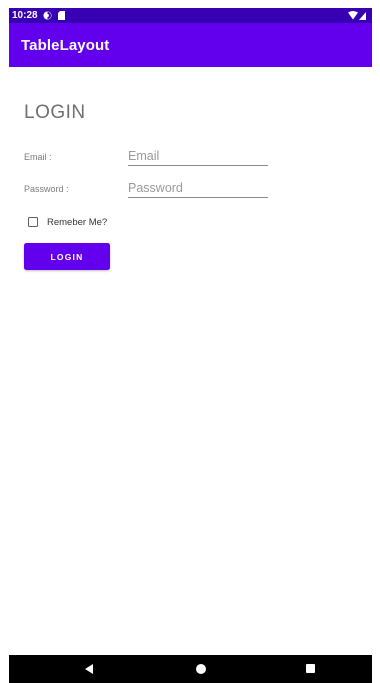 The width and height of the screenshot is (380, 683). Describe the element at coordinates (33, 222) in the screenshot. I see `checkbox-box` at that location.